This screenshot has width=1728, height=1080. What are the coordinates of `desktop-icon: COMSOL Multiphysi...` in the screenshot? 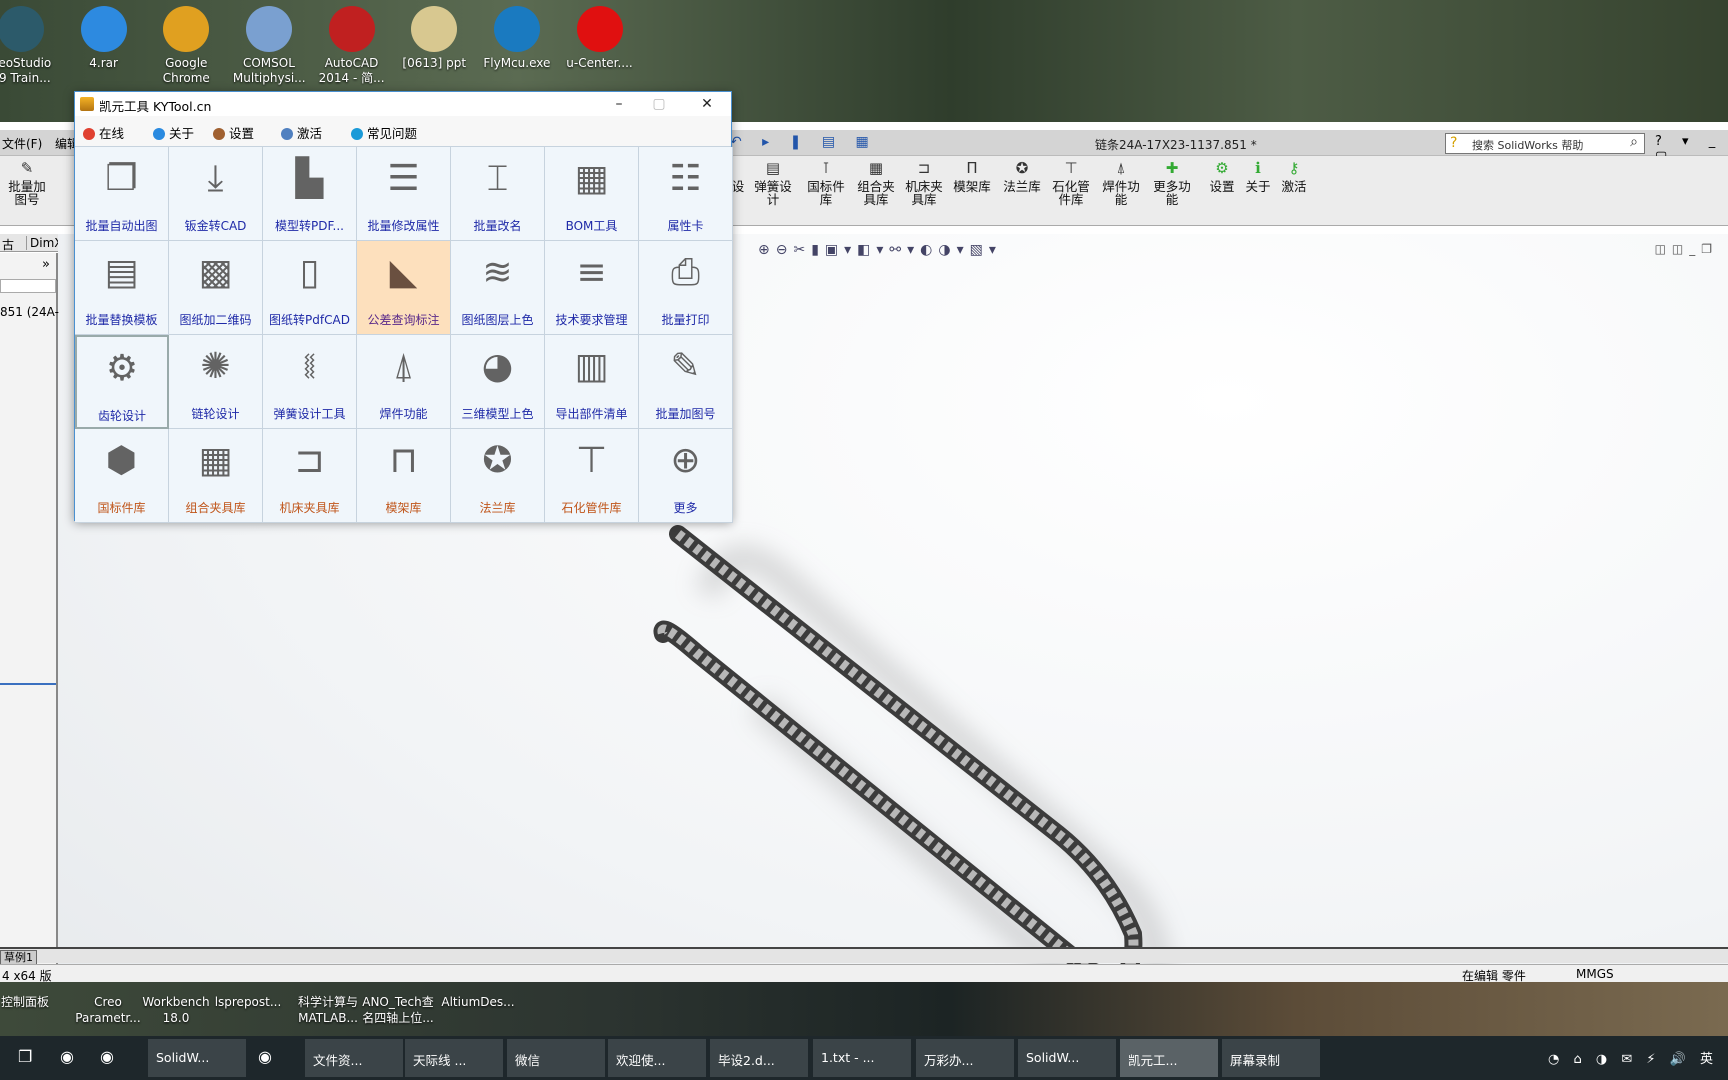 It's located at (269, 46).